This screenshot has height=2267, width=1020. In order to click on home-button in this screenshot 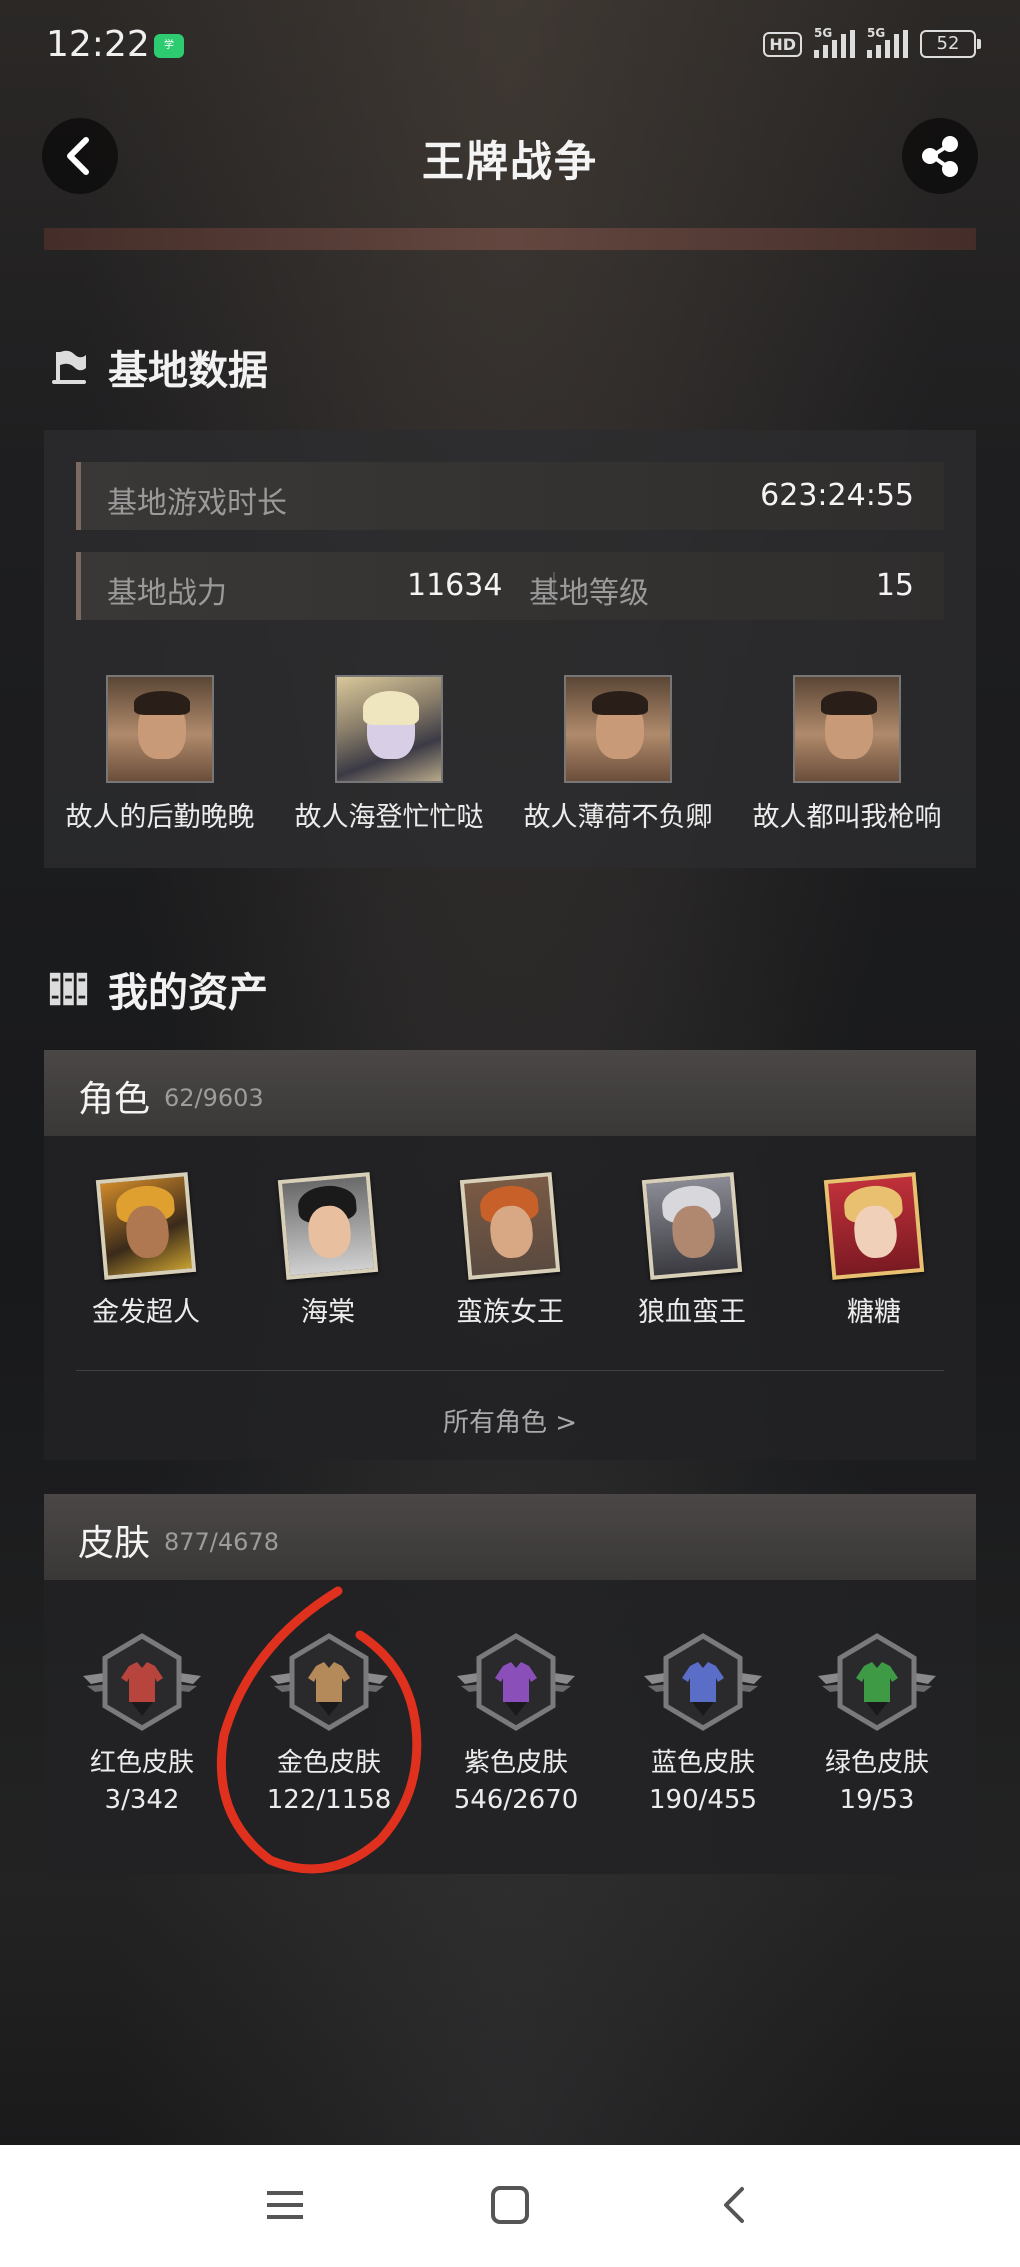, I will do `click(510, 2205)`.